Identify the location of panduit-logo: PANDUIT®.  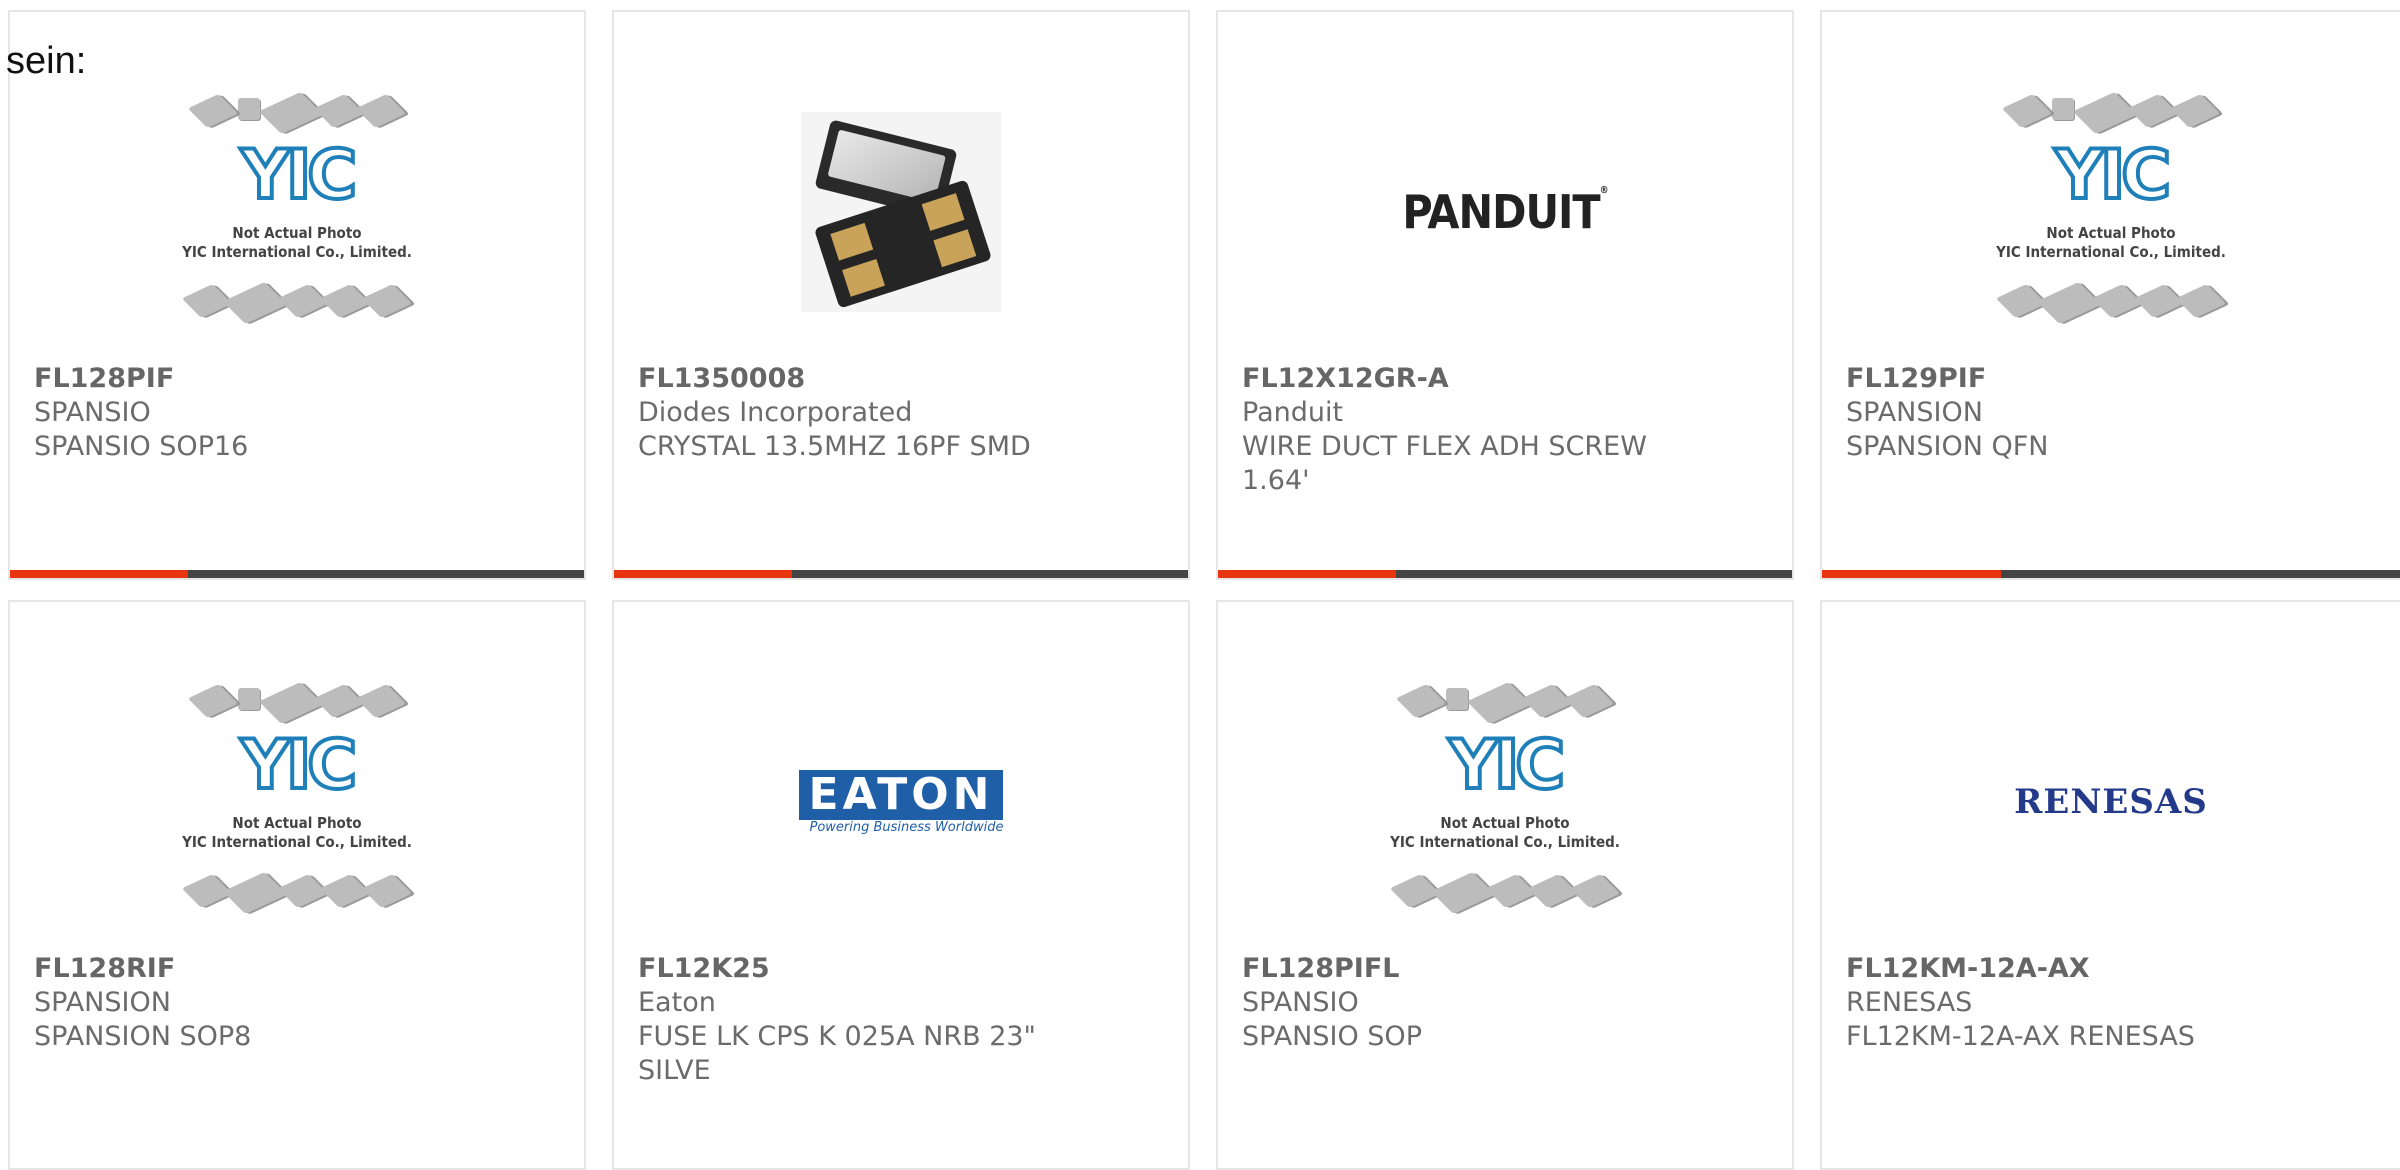
(1505, 212).